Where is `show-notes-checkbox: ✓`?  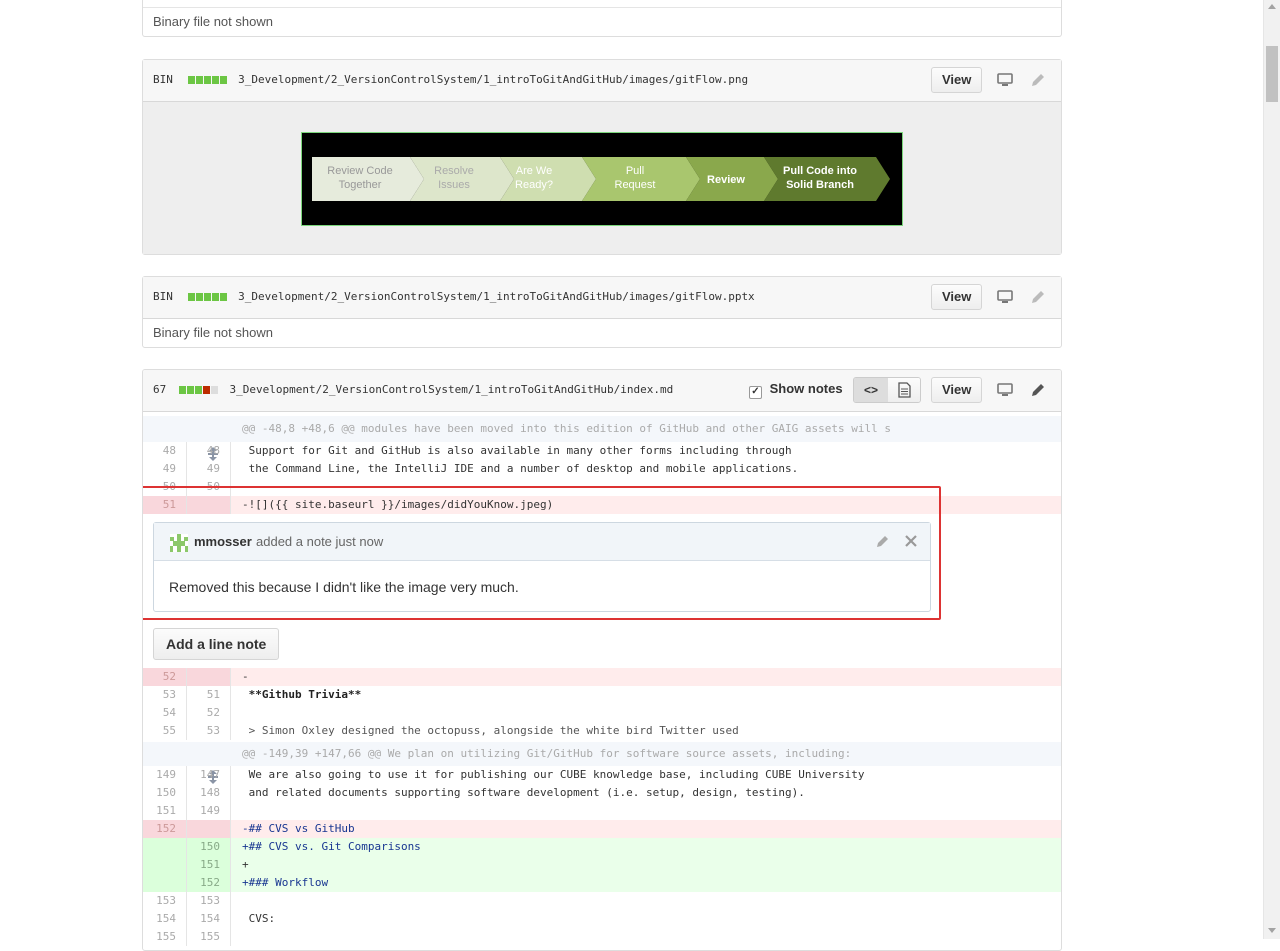 show-notes-checkbox: ✓ is located at coordinates (755, 392).